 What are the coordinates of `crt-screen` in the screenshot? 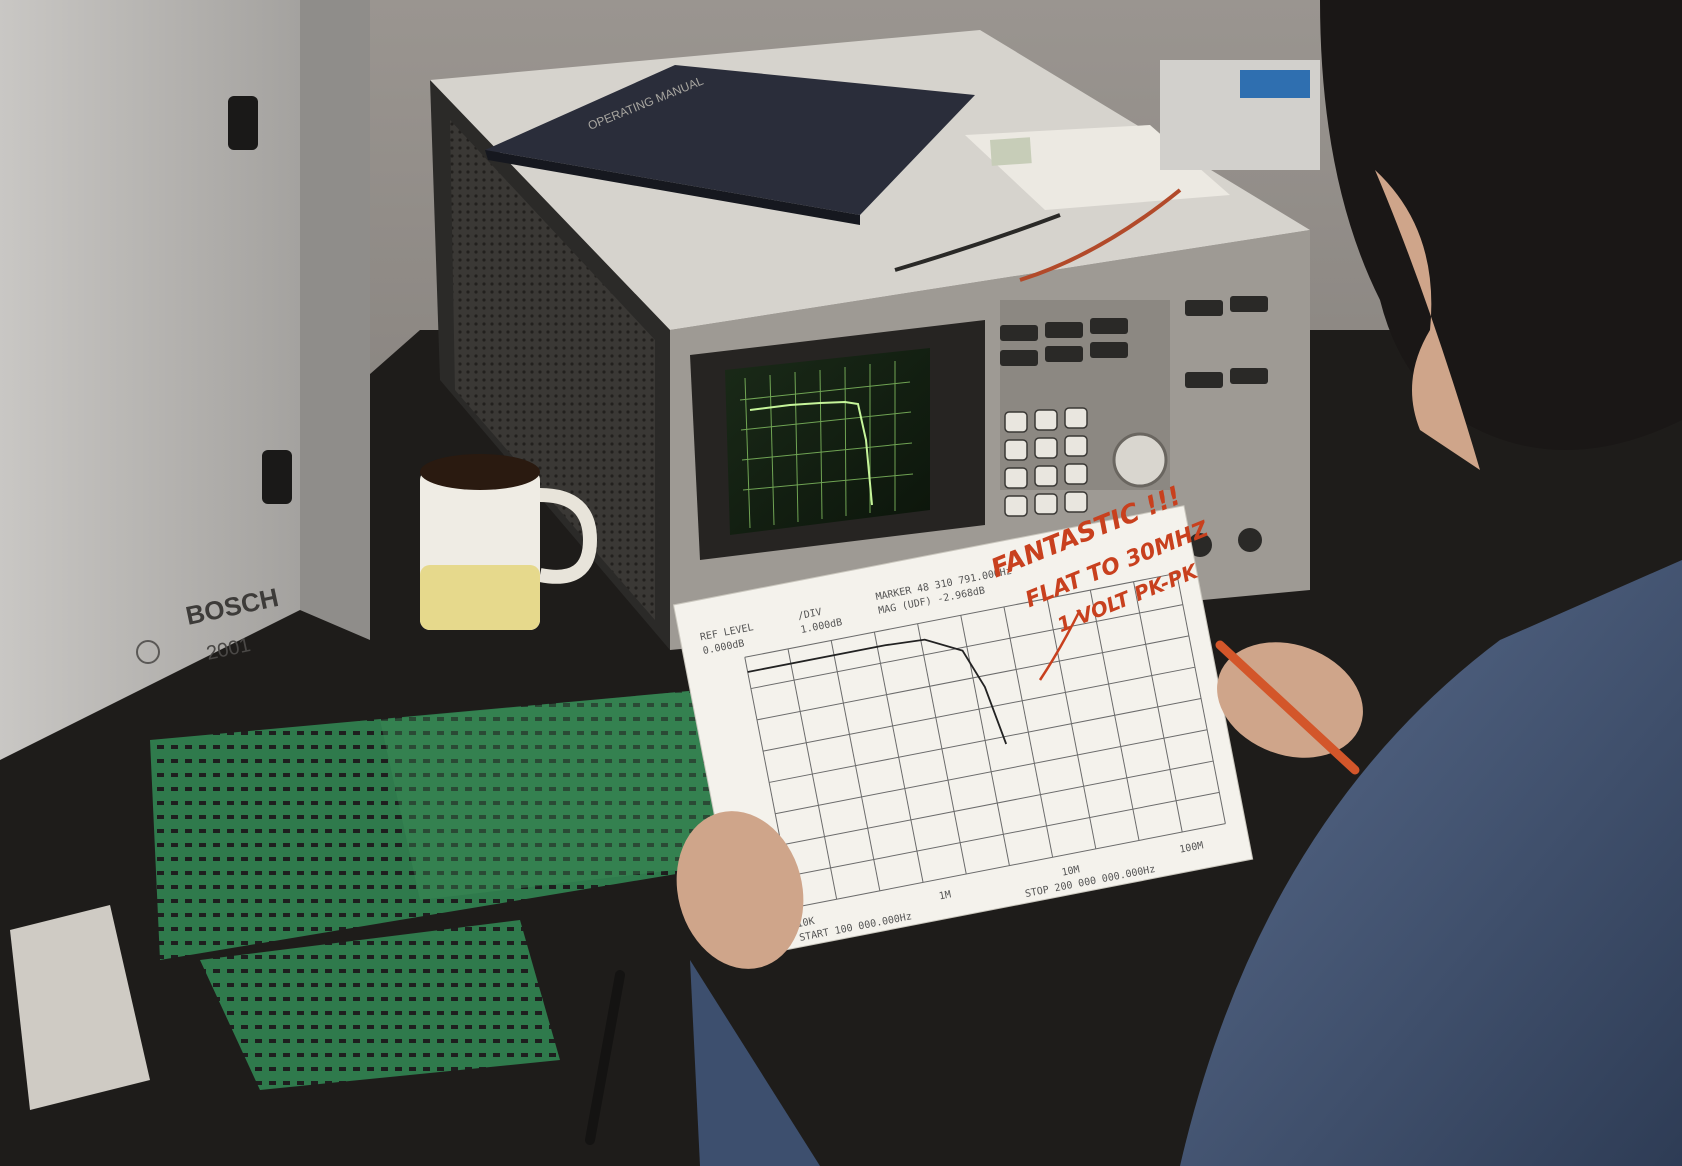 It's located at (827, 441).